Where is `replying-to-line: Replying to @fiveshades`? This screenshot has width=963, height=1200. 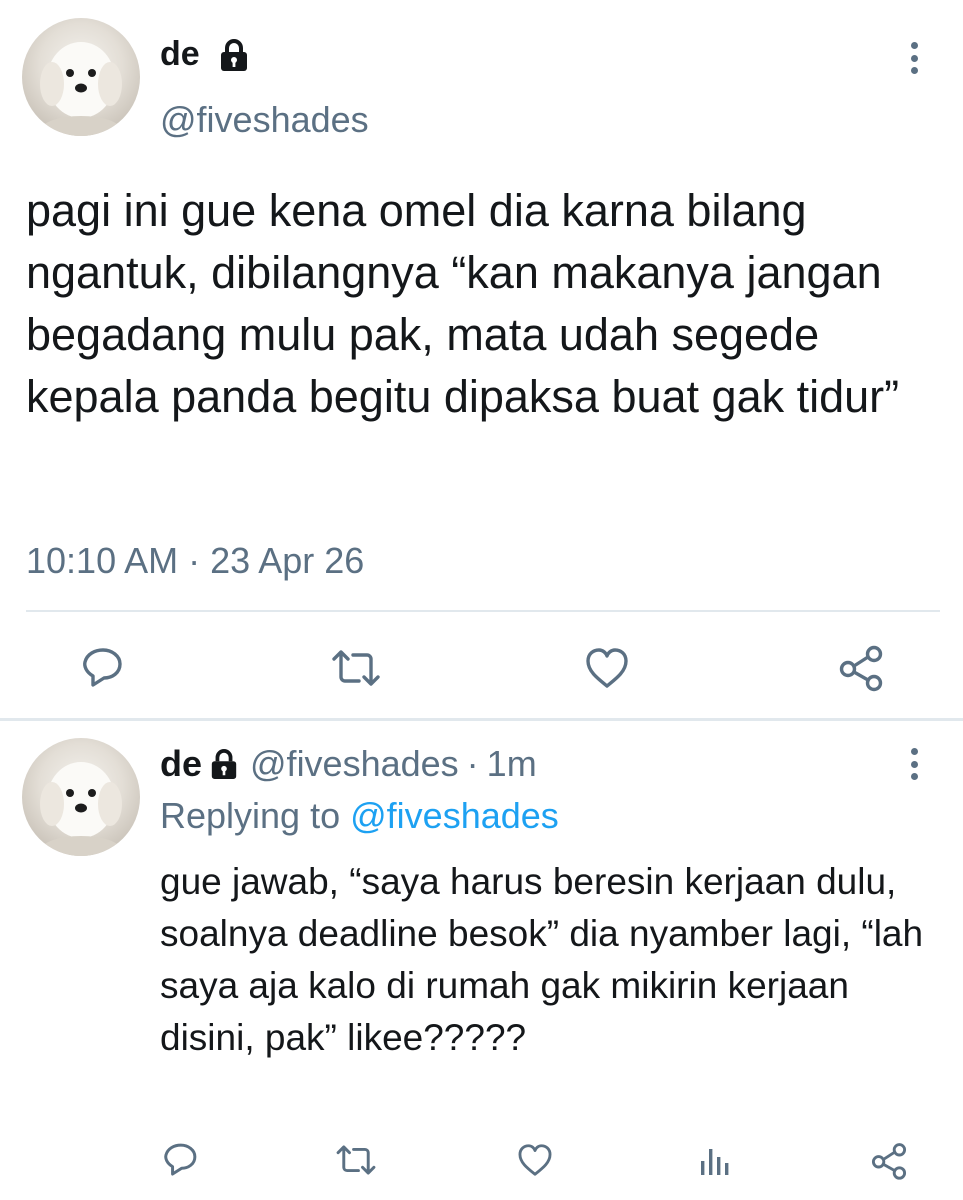
replying-to-line: Replying to @fiveshades is located at coordinates (359, 816).